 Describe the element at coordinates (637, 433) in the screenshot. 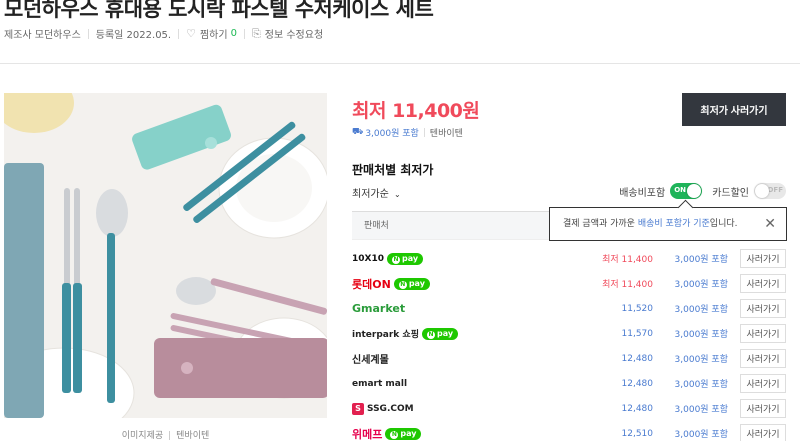

I see `seller-price: 12,510` at that location.